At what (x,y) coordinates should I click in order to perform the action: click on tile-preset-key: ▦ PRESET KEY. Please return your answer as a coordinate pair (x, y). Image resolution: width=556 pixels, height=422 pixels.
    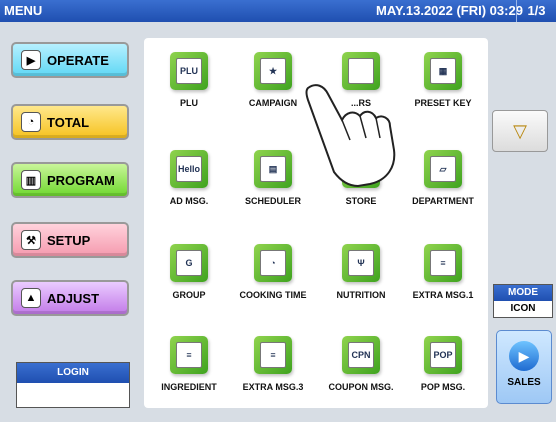
    Looking at the image, I should click on (443, 86).